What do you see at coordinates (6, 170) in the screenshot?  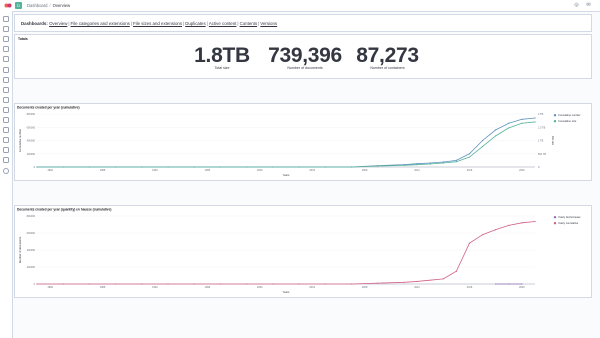 I see `collapse-icon` at bounding box center [6, 170].